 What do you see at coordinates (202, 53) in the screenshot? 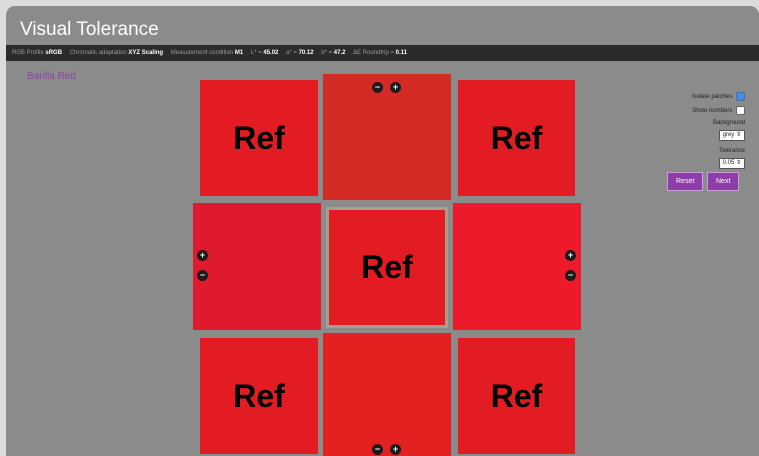
I see `info-label-measurement-condition: Measurement condition` at bounding box center [202, 53].